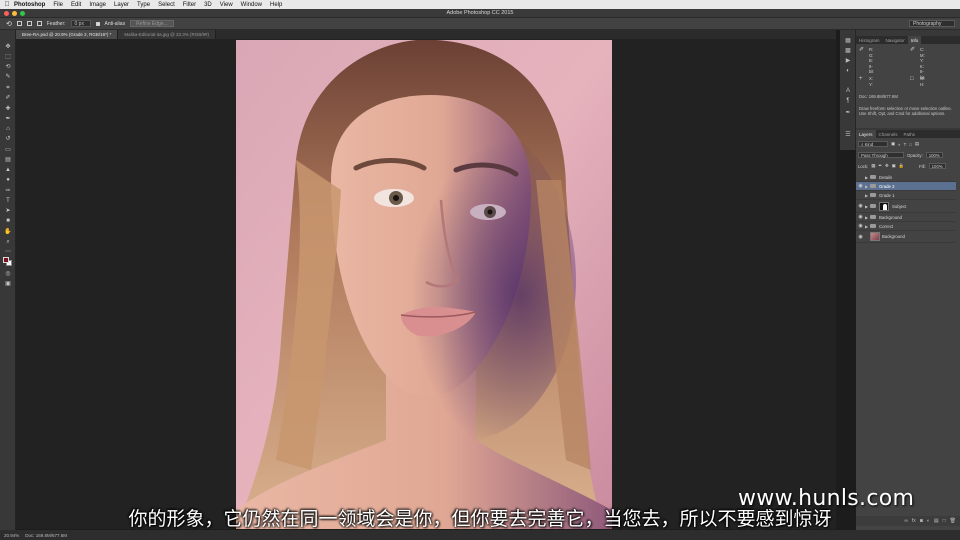  I want to click on lock-all-icon: 🔒, so click(901, 166).